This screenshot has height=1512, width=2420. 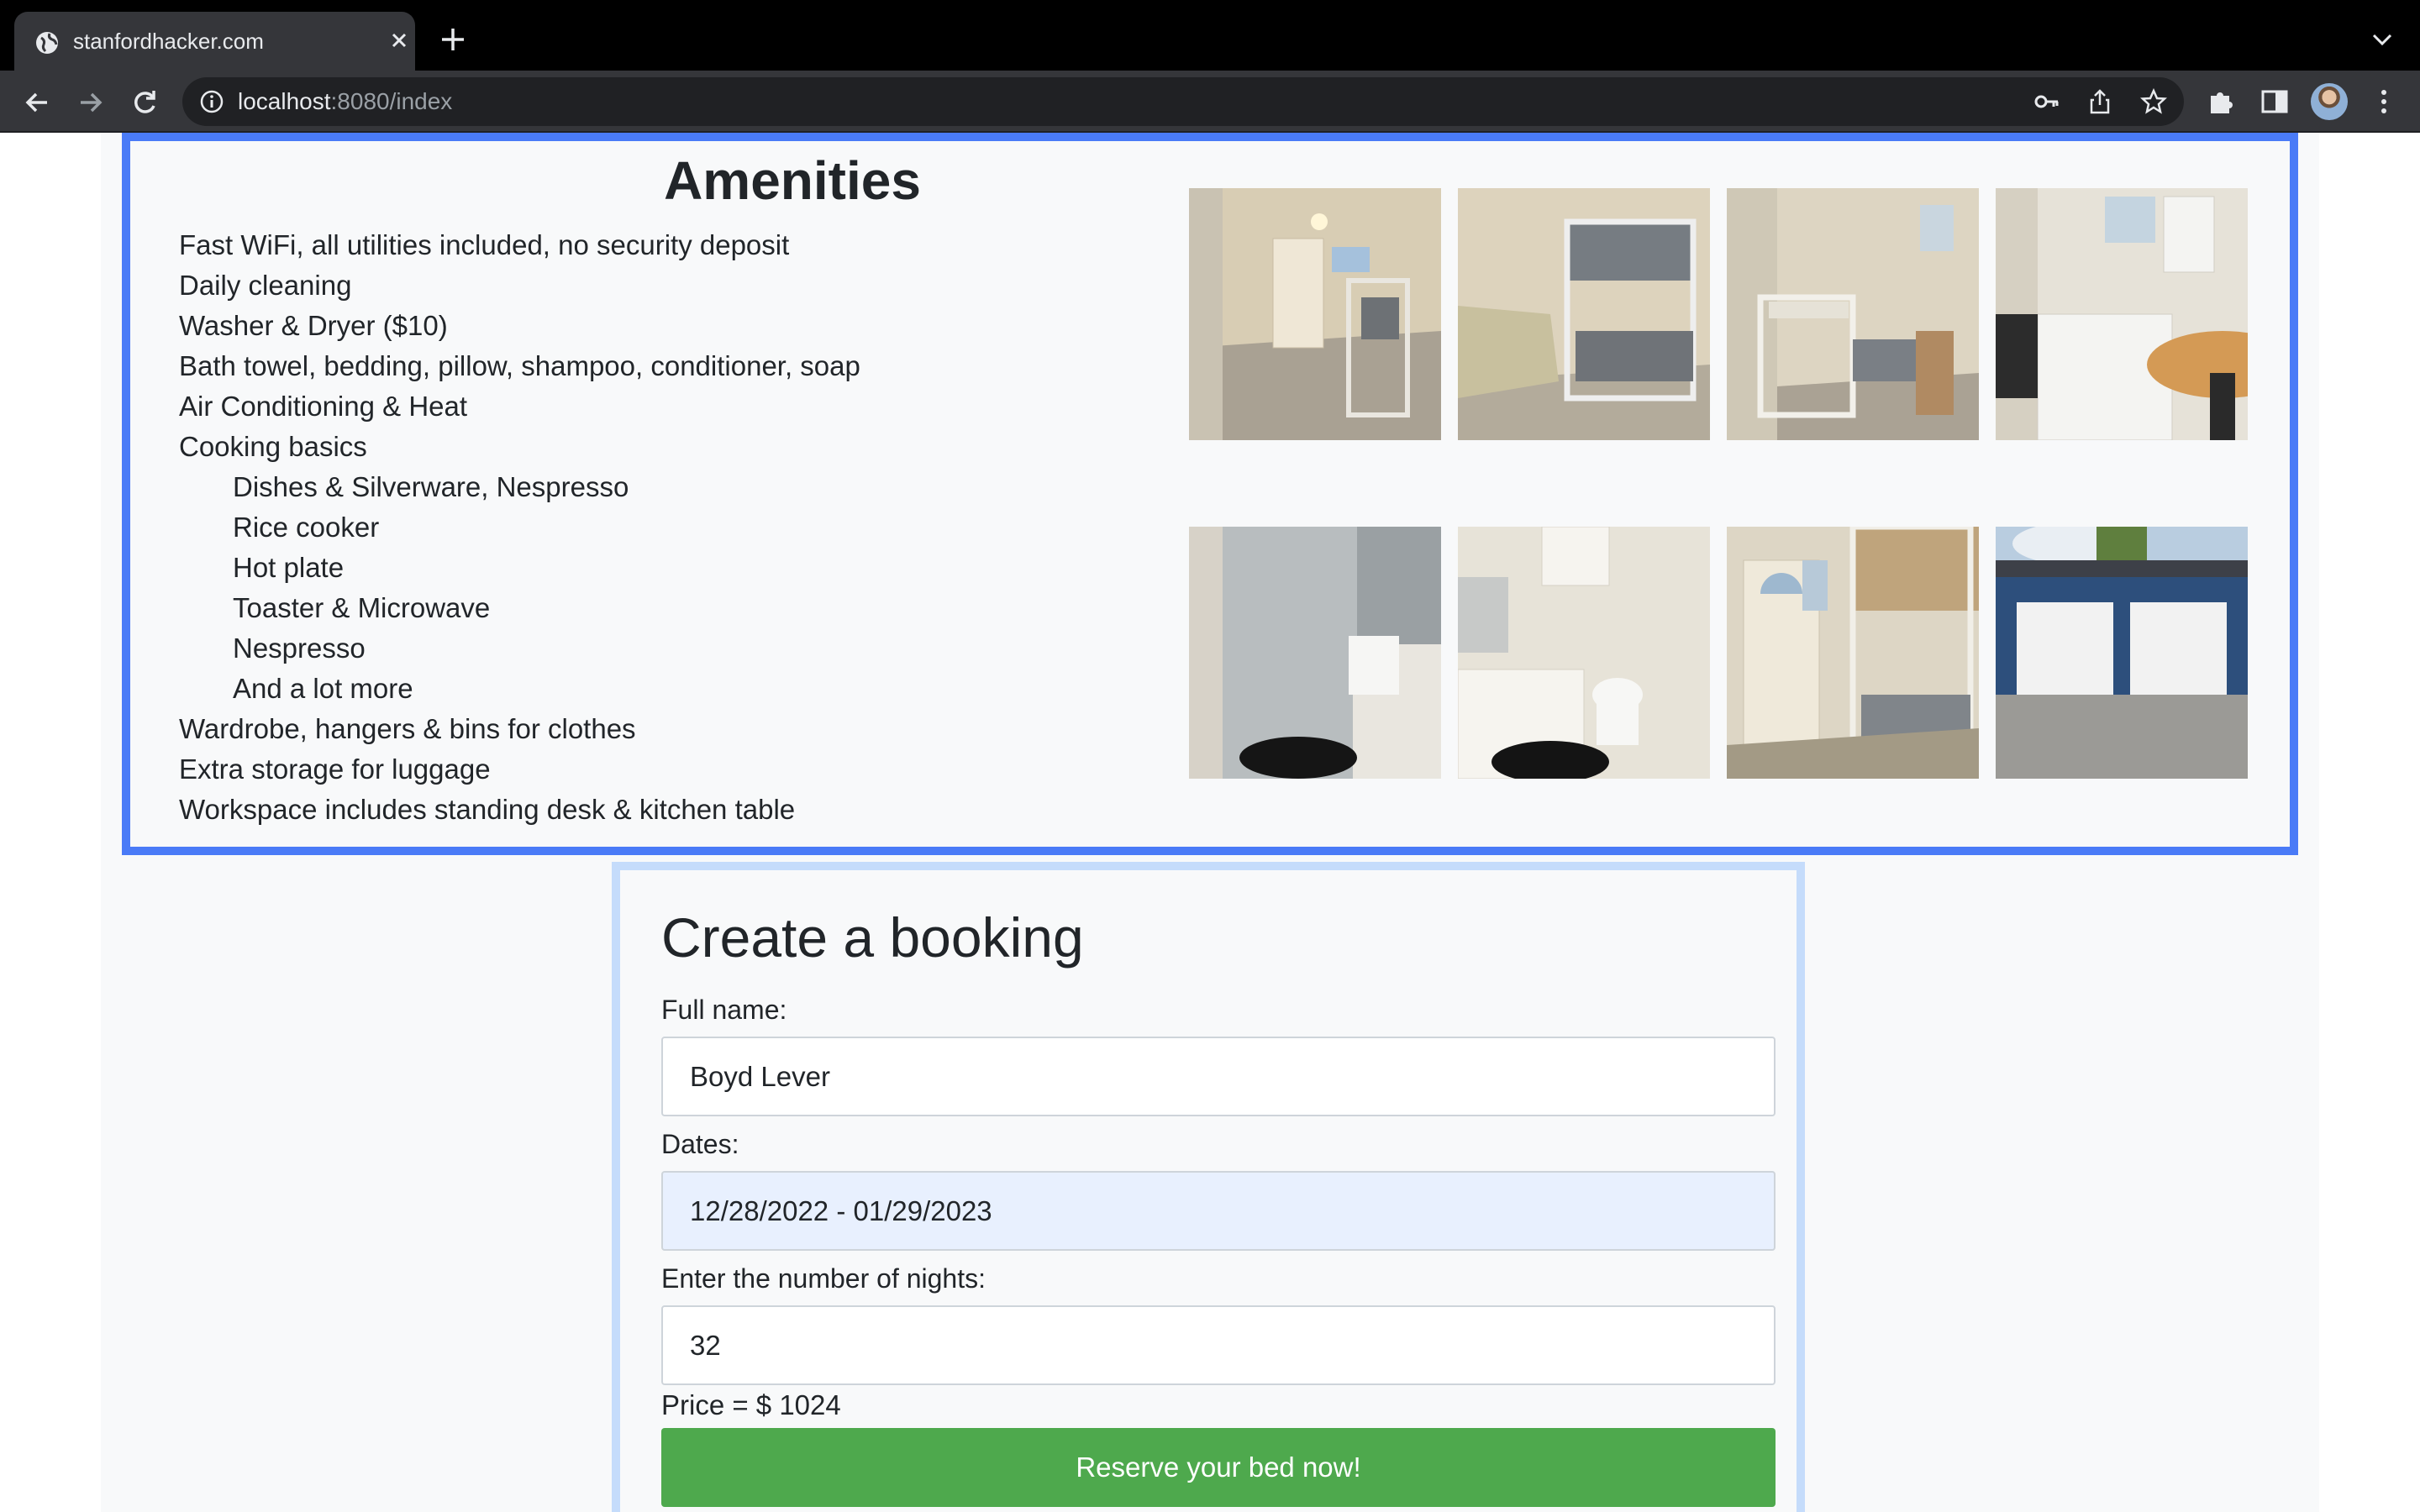 What do you see at coordinates (824, 1278) in the screenshot?
I see `nights-label: Enter the number of nights:` at bounding box center [824, 1278].